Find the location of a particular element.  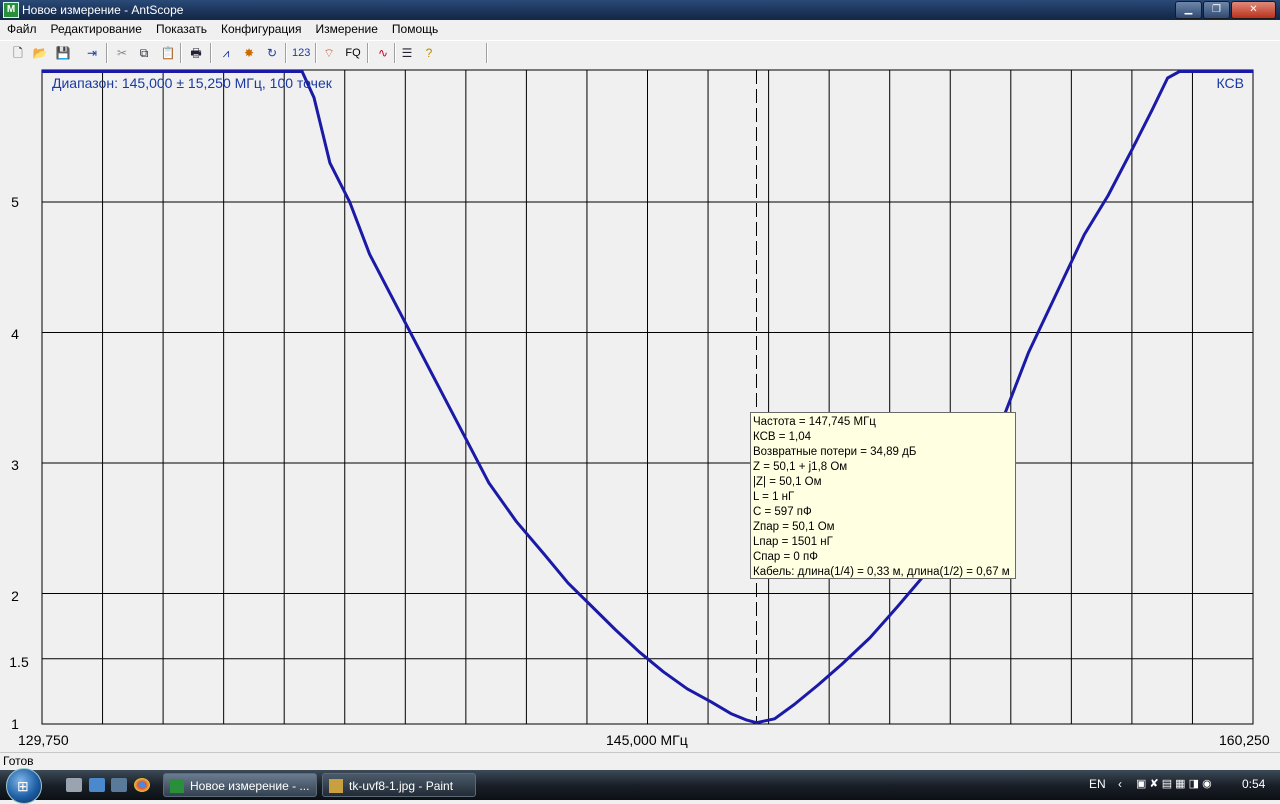

y-tick-label: 4 is located at coordinates (15, 334).